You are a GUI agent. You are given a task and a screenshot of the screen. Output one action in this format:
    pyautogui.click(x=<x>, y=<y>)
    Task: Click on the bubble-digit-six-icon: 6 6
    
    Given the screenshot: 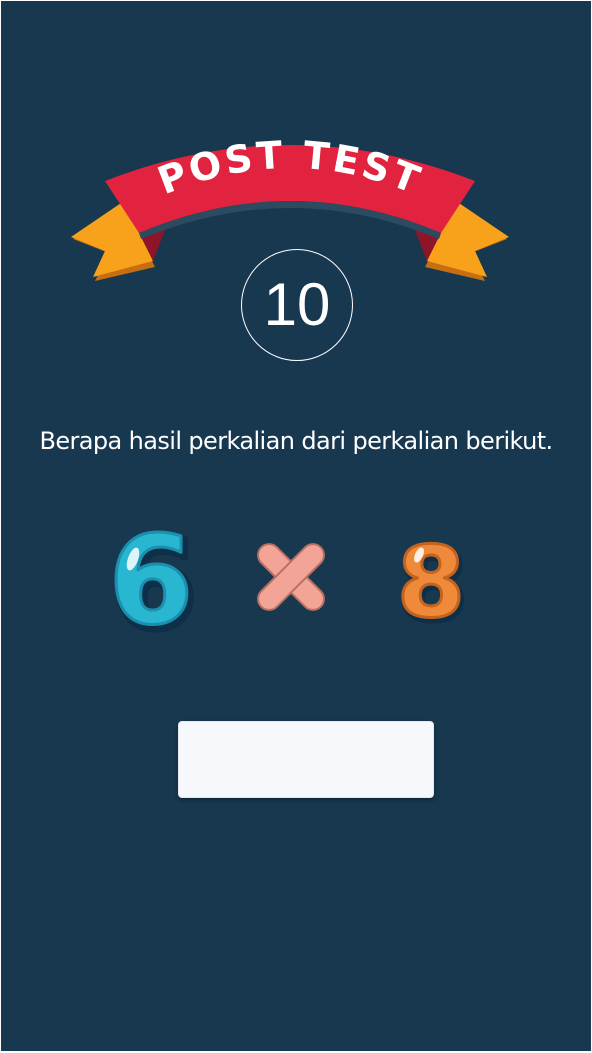 What is the action you would take?
    pyautogui.click(x=152, y=581)
    